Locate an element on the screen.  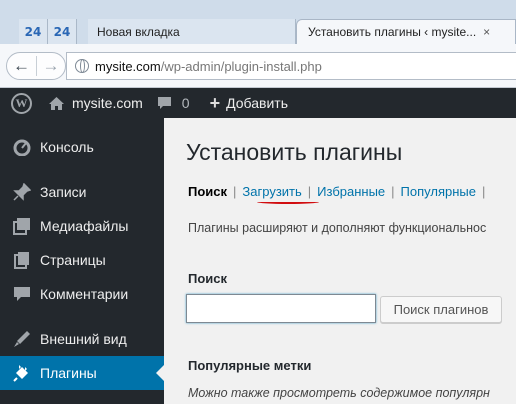
wp-admin-bar: W mysite.com 0 + Добавить is located at coordinates (258, 103).